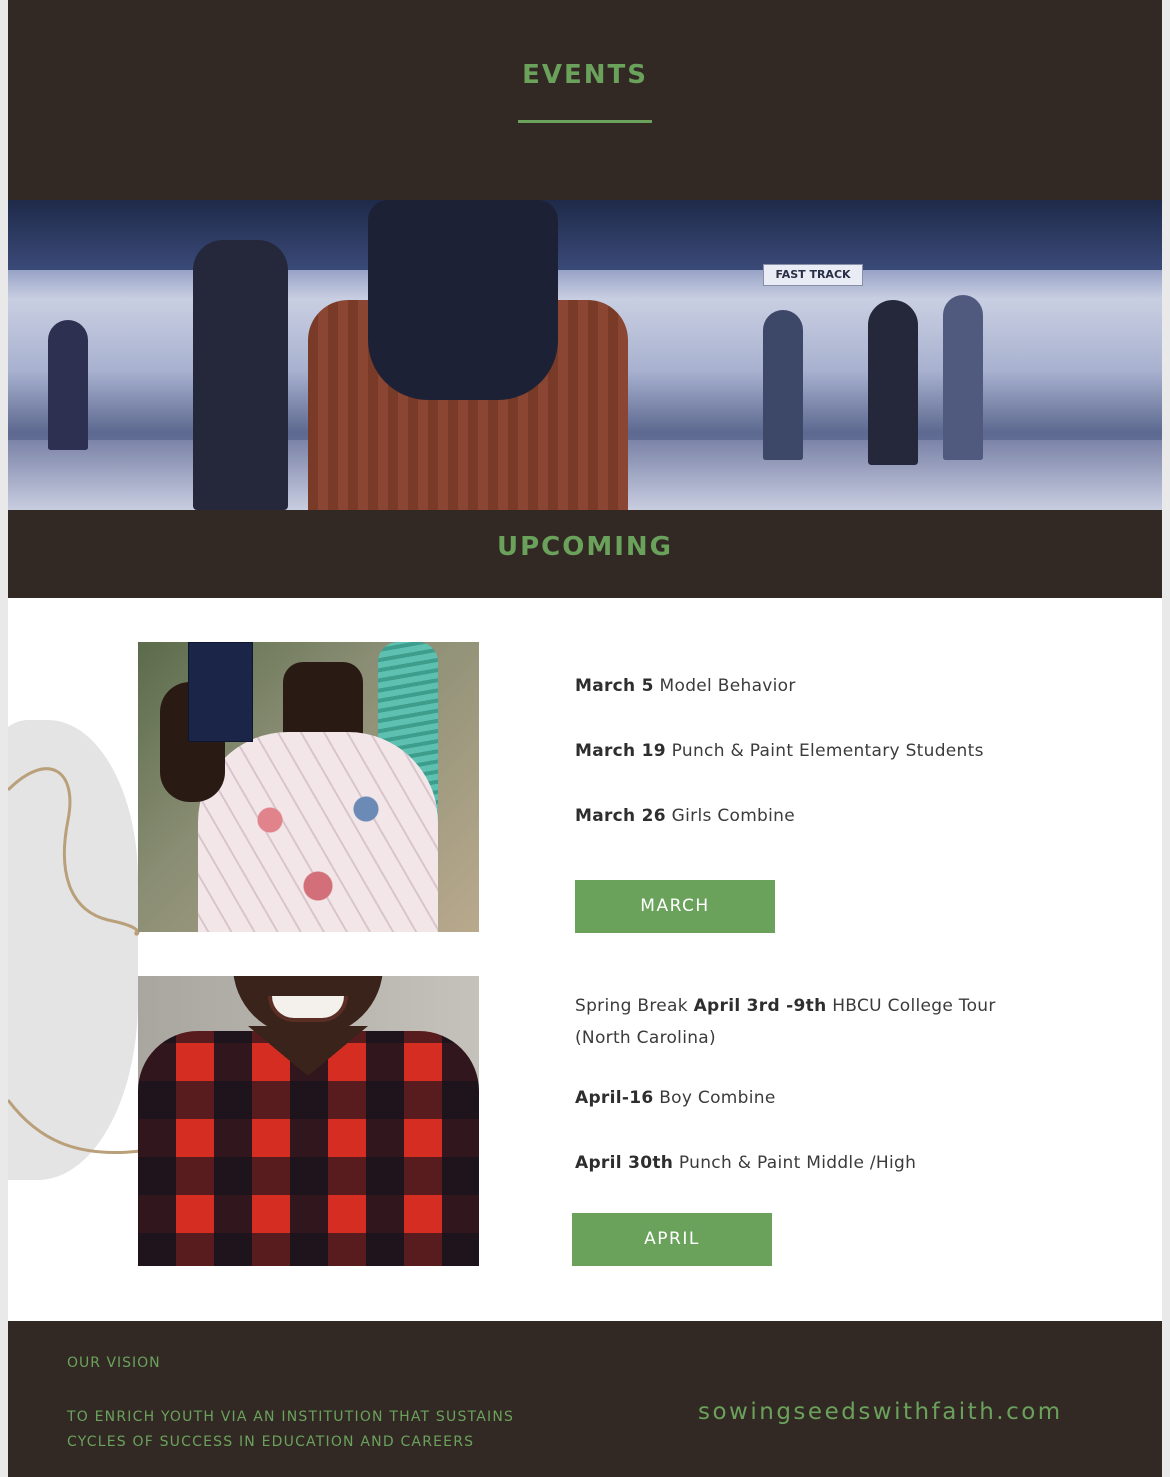  What do you see at coordinates (585, 100) in the screenshot?
I see `events-header: EVENTS` at bounding box center [585, 100].